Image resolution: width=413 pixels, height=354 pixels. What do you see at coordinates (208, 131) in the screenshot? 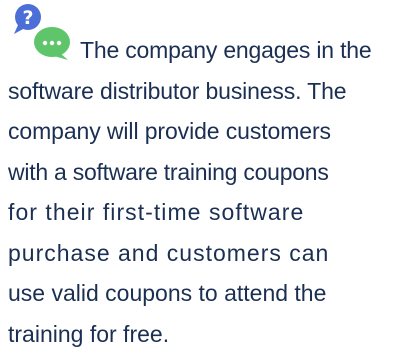
I see `paragraph-line: company will provide customers` at bounding box center [208, 131].